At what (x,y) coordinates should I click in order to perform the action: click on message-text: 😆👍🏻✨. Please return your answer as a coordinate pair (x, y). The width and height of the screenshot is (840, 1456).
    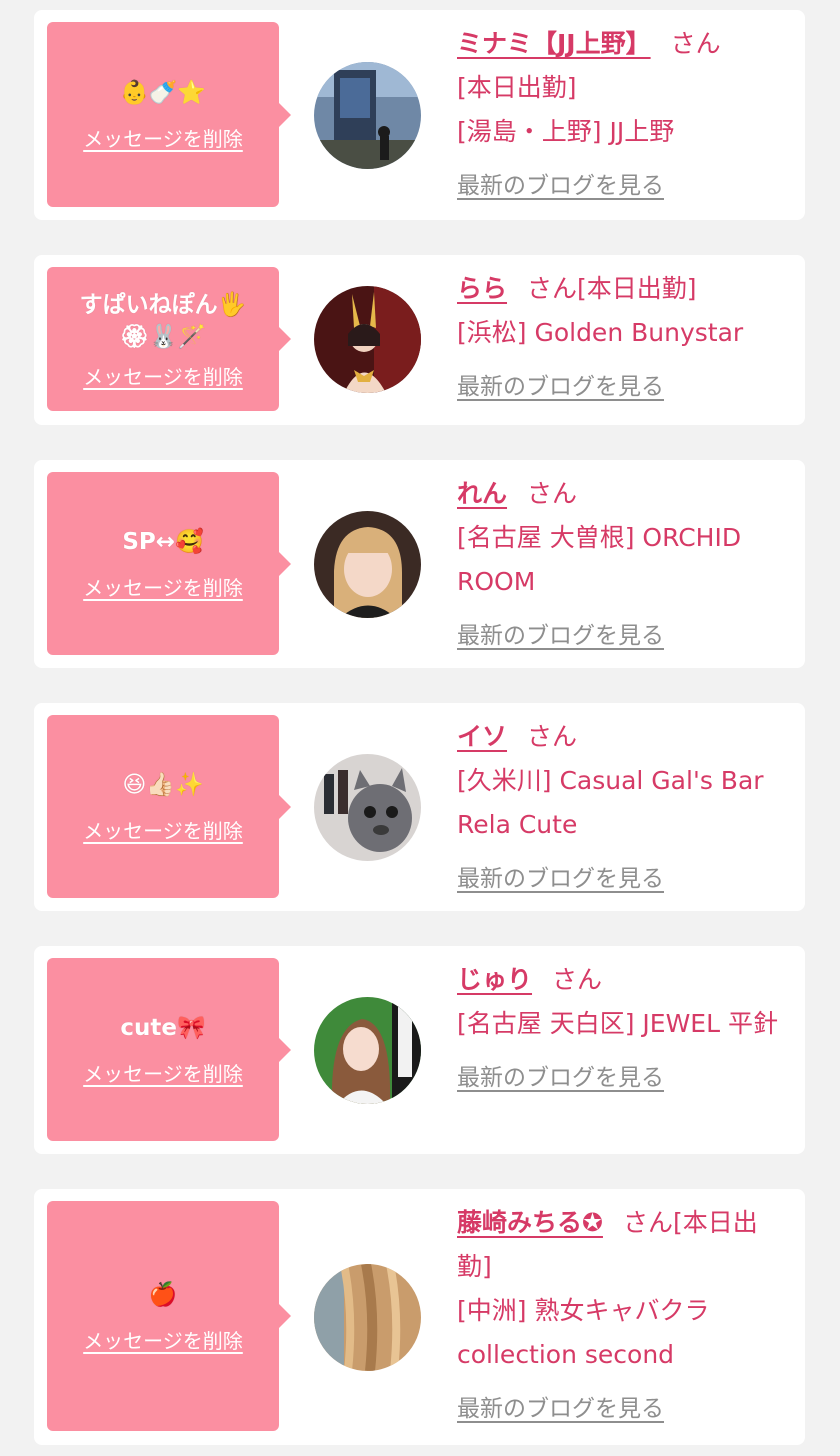
    Looking at the image, I should click on (163, 785).